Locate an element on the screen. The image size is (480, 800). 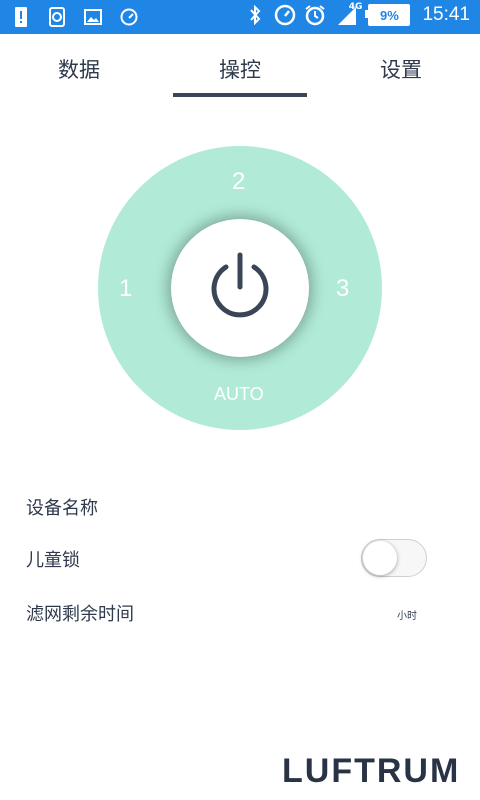
image-icon is located at coordinates (93, 17).